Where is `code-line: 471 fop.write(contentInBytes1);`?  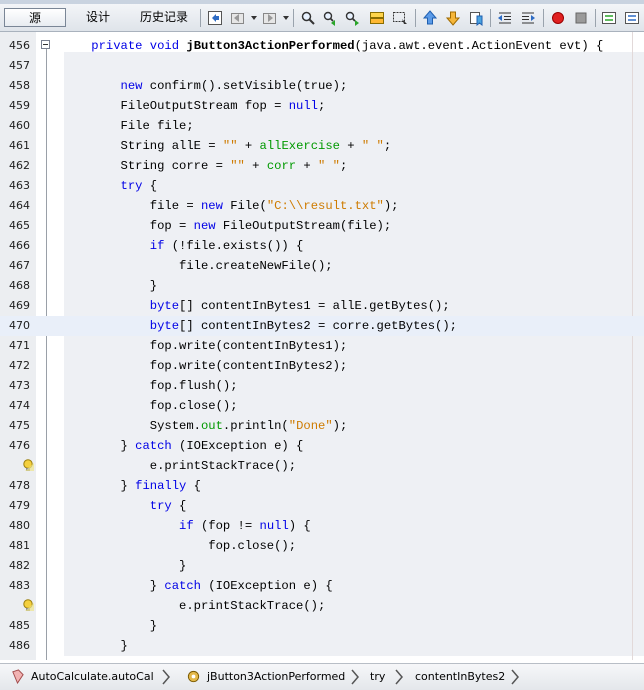 code-line: 471 fop.write(contentInBytes1); is located at coordinates (322, 346).